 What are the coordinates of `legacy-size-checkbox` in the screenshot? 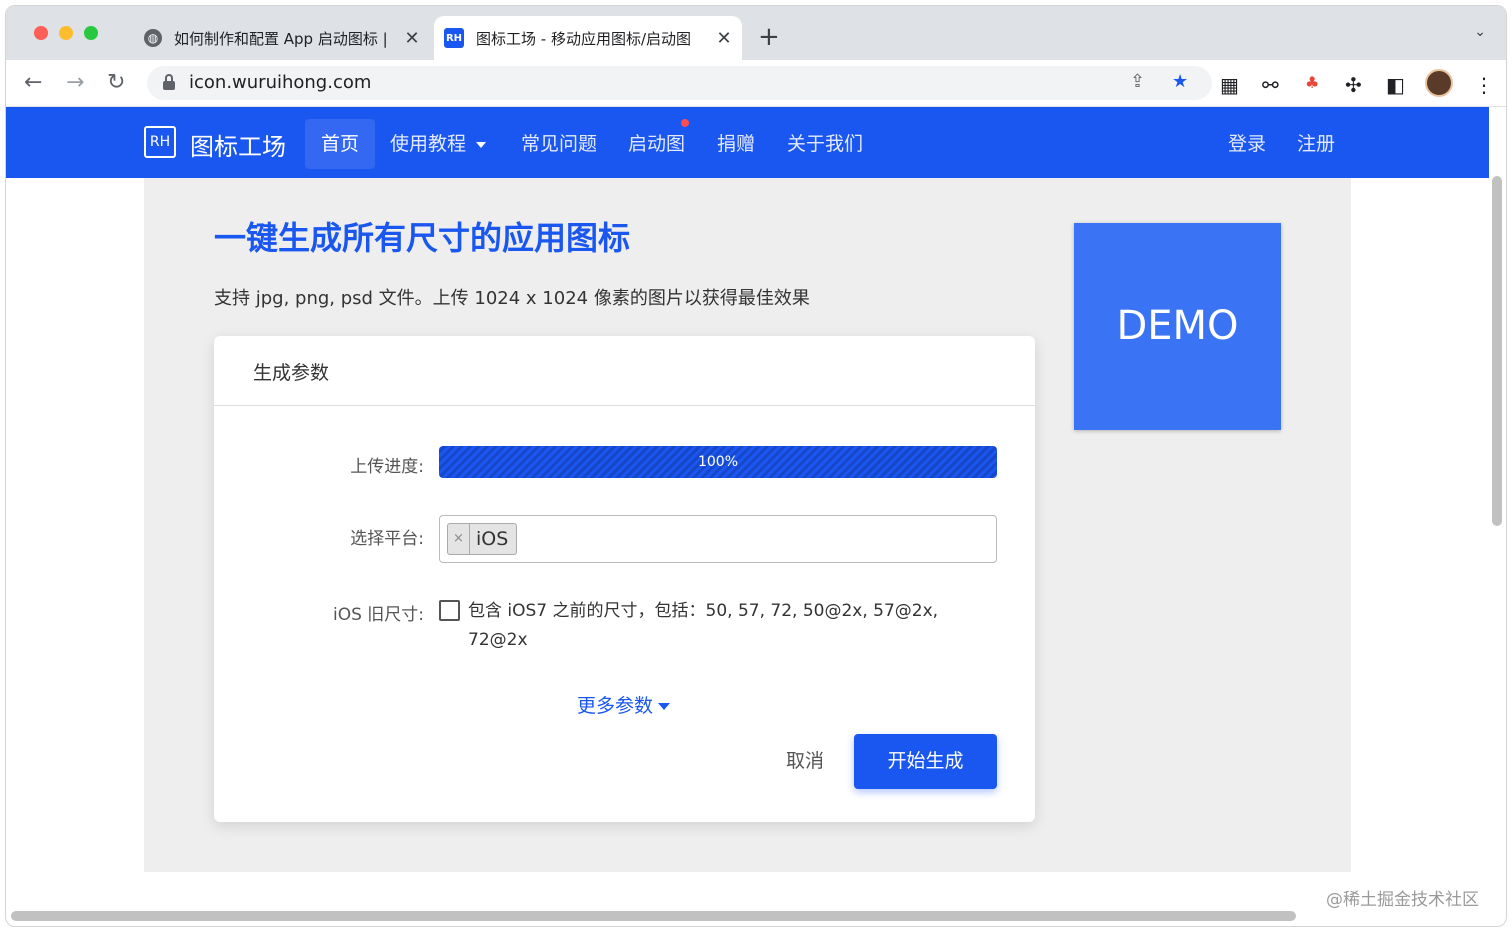 It's located at (449, 610).